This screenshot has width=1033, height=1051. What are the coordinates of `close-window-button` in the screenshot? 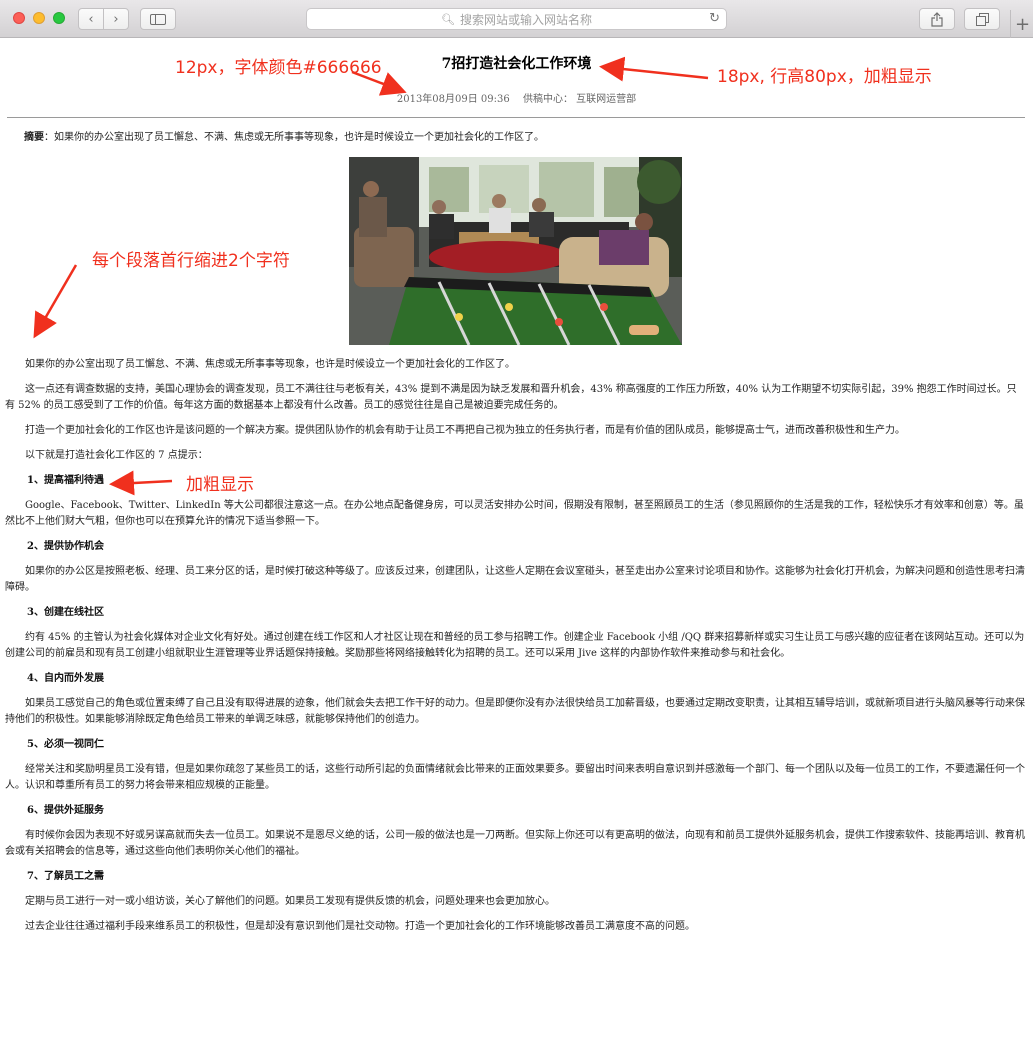 It's located at (19, 18).